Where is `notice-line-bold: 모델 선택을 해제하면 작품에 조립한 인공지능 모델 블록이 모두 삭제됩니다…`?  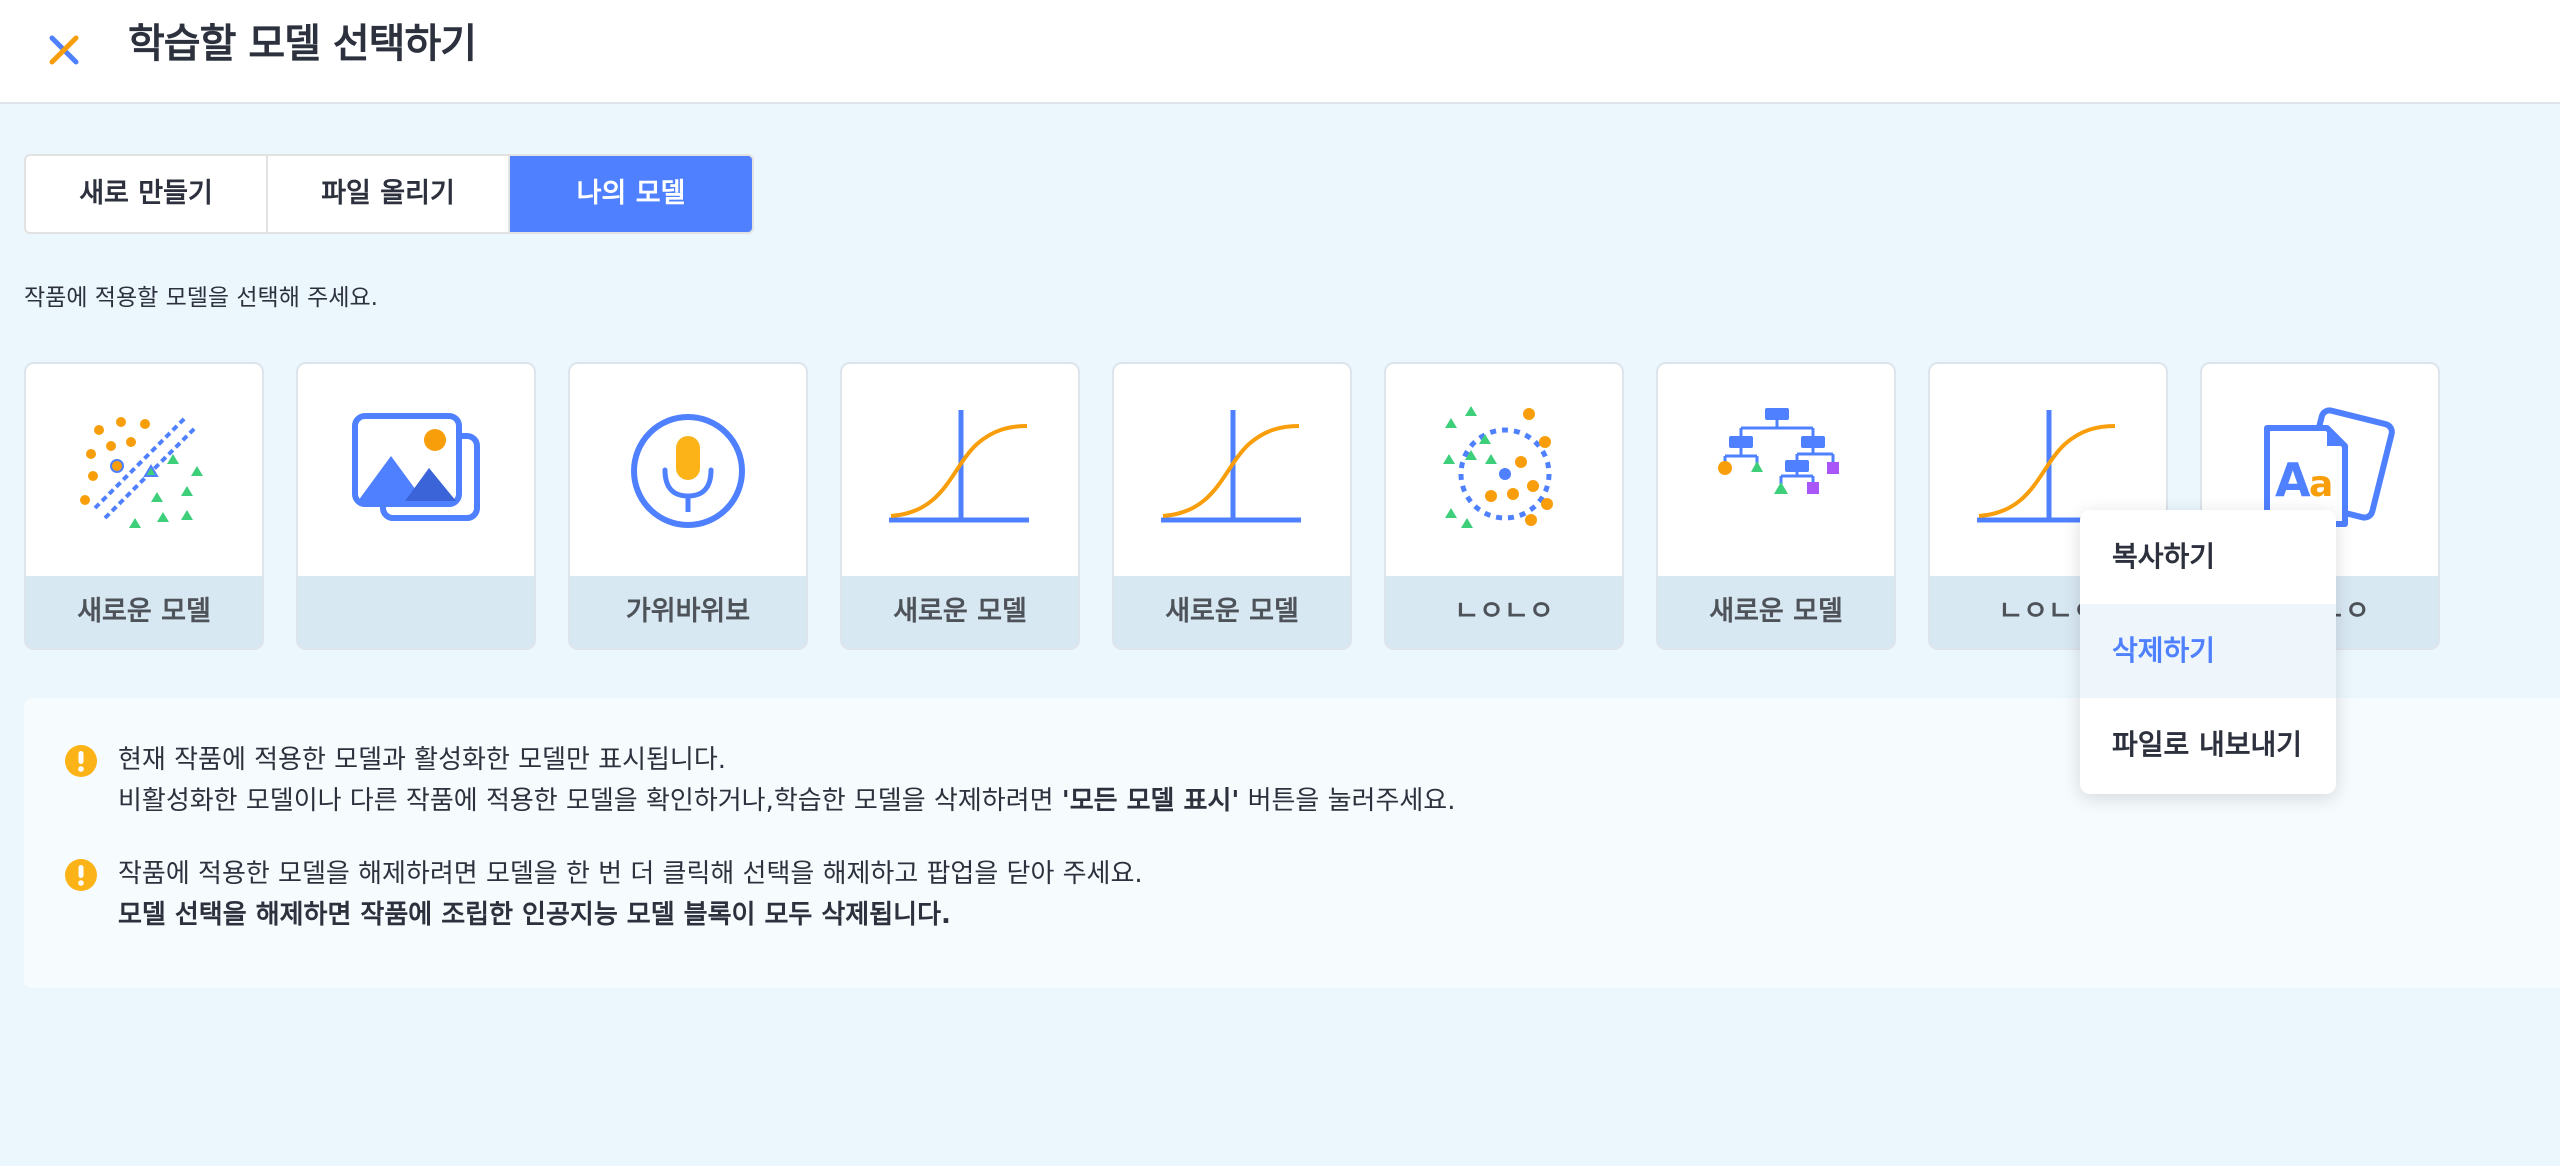
notice-line-bold: 모델 선택을 해제하면 작품에 조립한 인공지능 모델 블록이 모두 삭제됩니다… is located at coordinates (534, 915).